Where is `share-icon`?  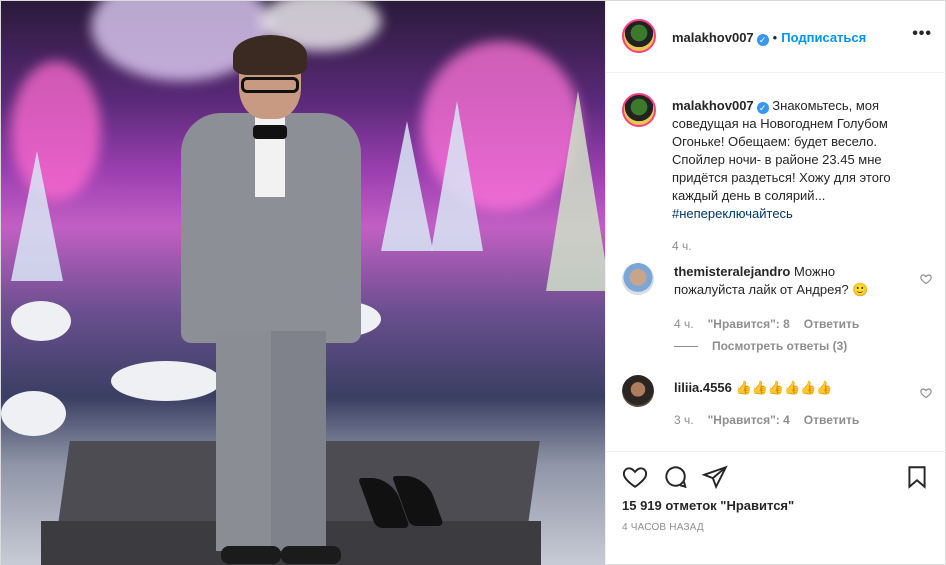
share-icon is located at coordinates (714, 477).